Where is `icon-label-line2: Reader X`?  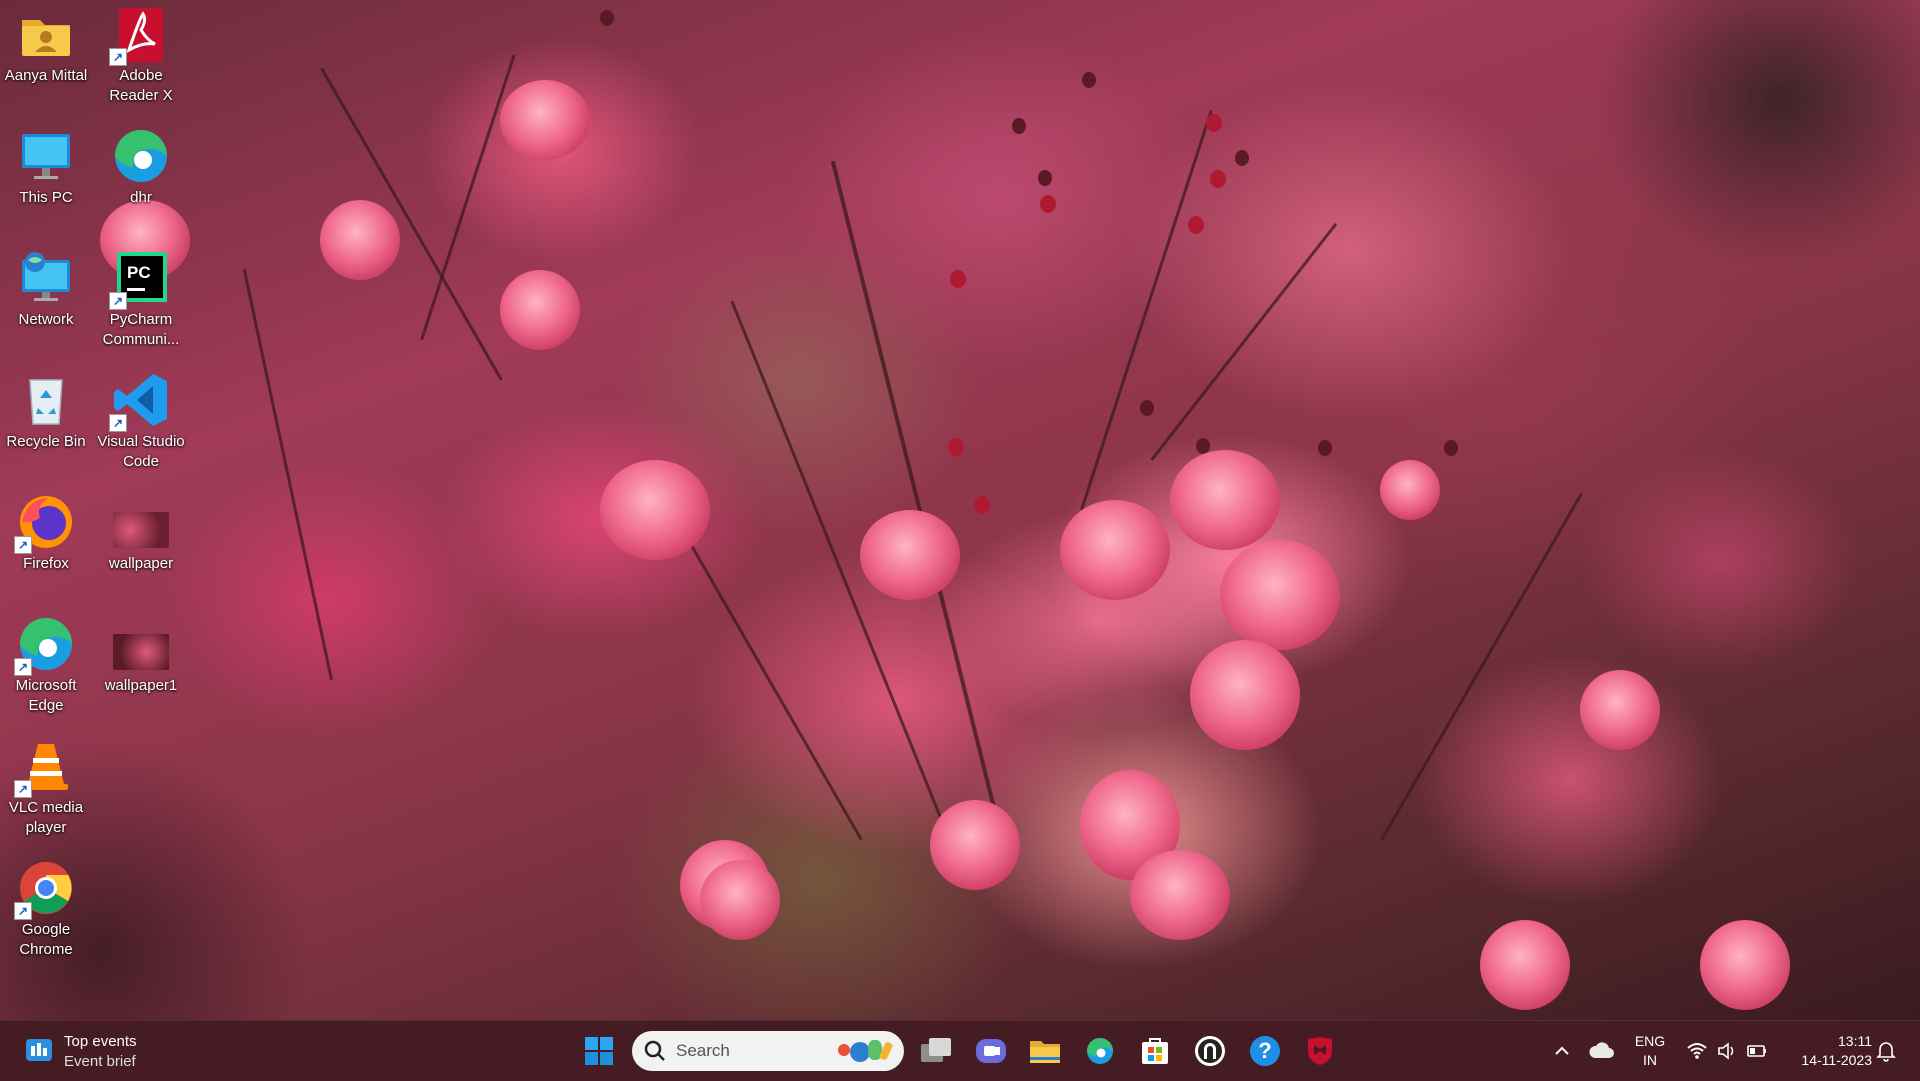 icon-label-line2: Reader X is located at coordinates (141, 95).